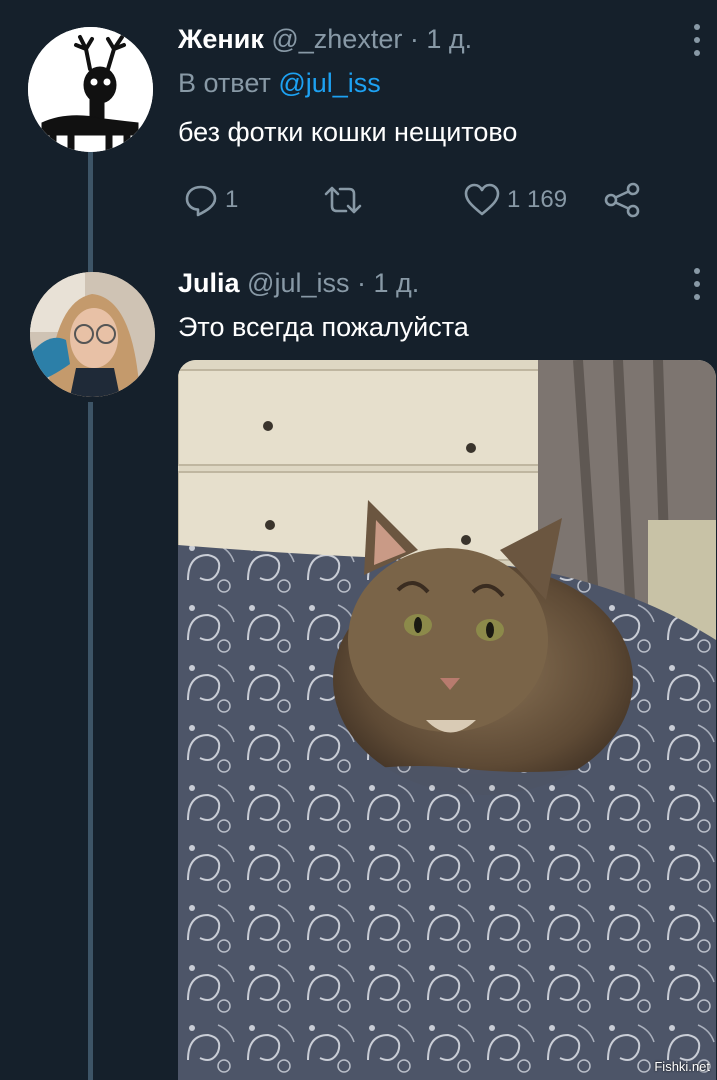  I want to click on reply-mention-link: @jul_iss, so click(329, 83).